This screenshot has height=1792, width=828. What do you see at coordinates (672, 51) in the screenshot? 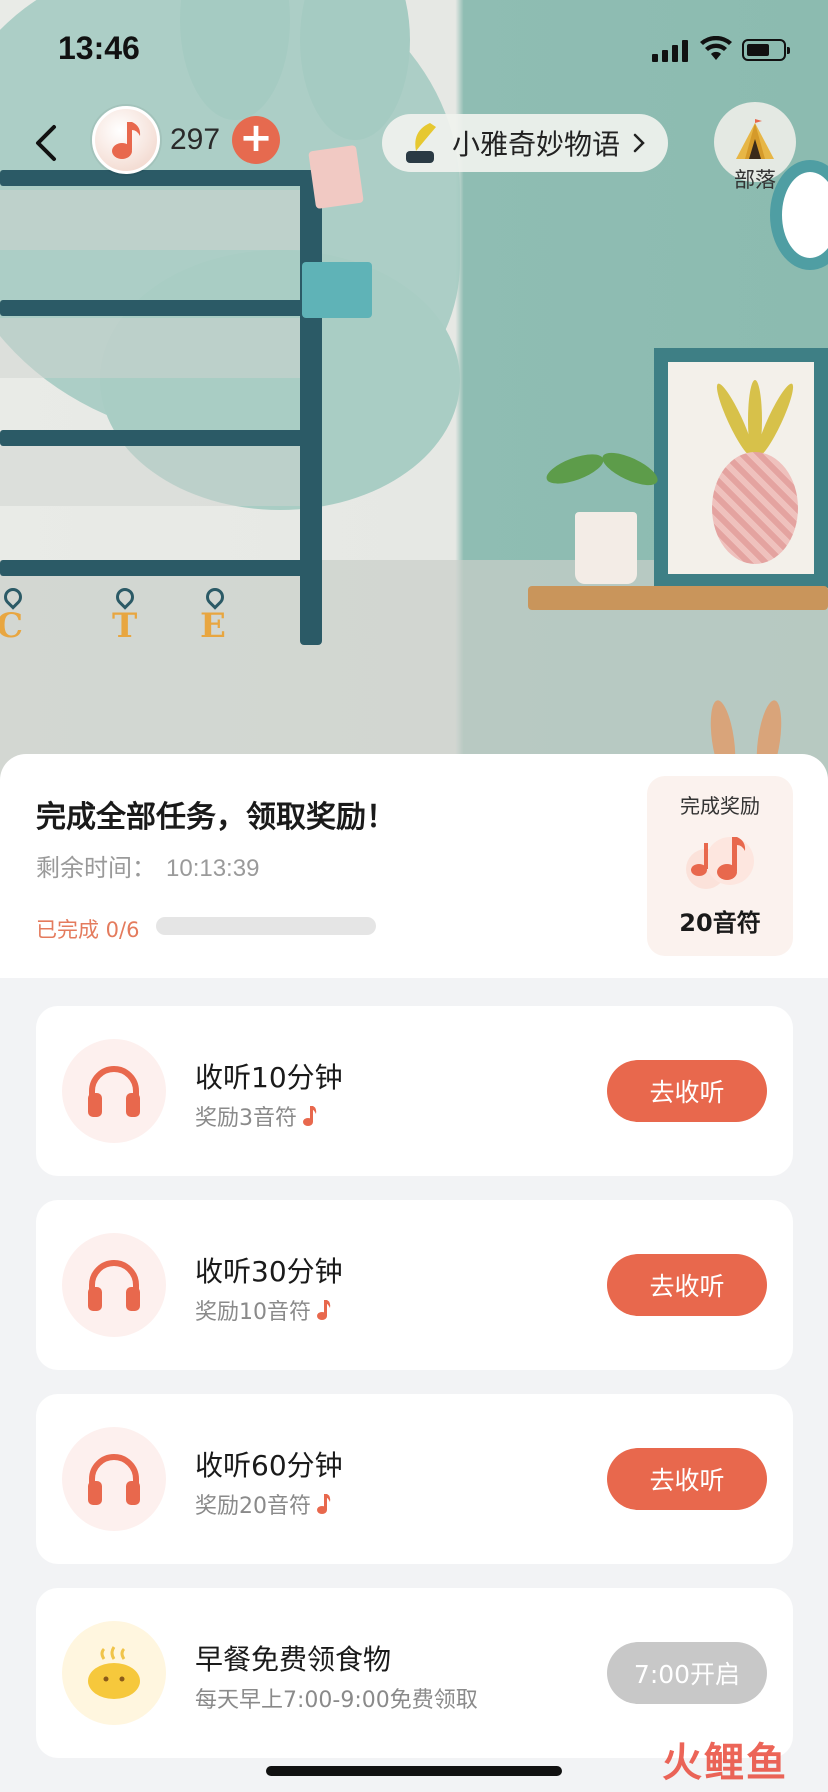
I see `signal-icon` at bounding box center [672, 51].